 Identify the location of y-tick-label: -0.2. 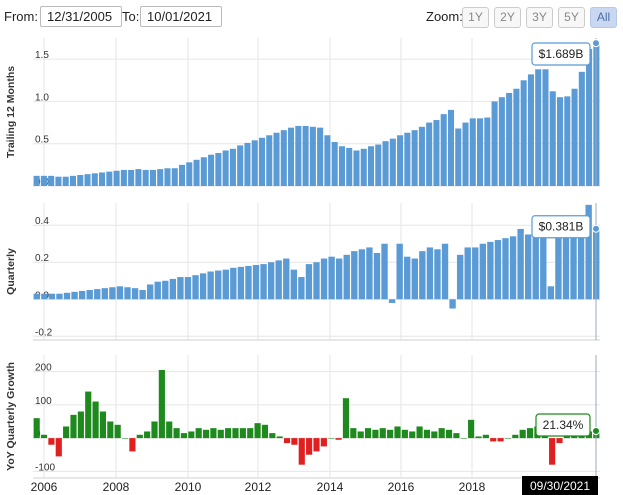
(44, 332).